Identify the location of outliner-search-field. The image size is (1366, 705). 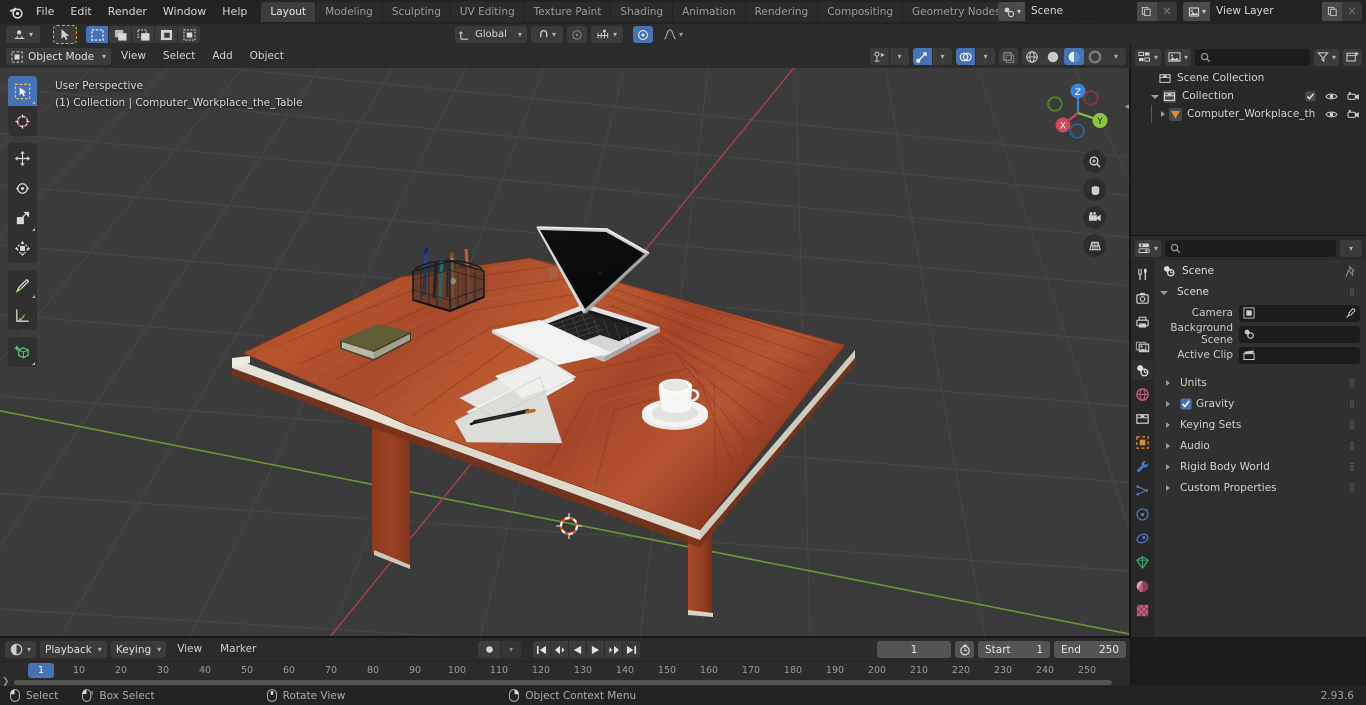
(1252, 57).